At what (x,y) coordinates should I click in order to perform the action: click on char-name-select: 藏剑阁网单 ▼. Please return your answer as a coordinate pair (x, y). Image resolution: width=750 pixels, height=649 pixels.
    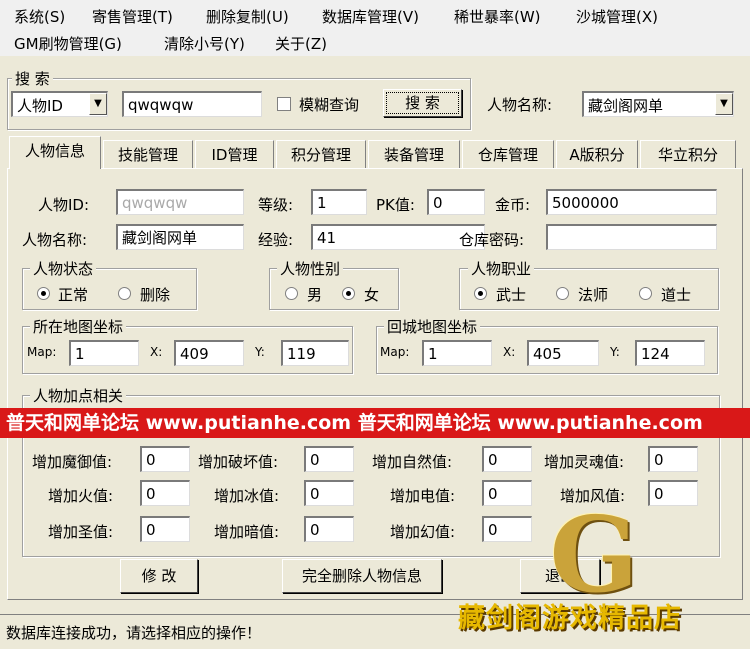
    Looking at the image, I should click on (658, 104).